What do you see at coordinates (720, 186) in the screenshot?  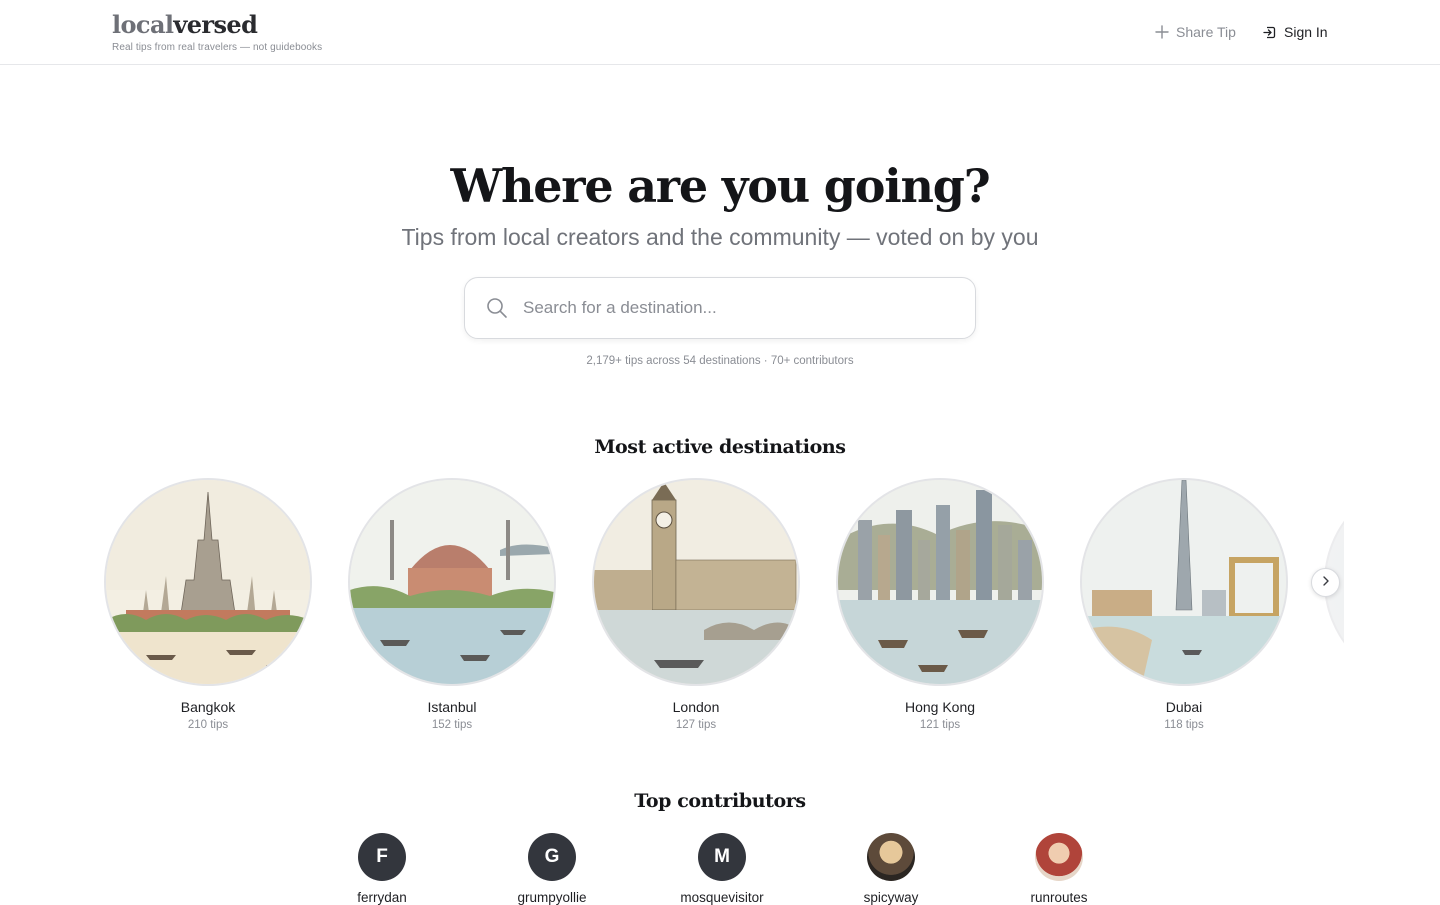 I see `page-title: Where are you going?` at bounding box center [720, 186].